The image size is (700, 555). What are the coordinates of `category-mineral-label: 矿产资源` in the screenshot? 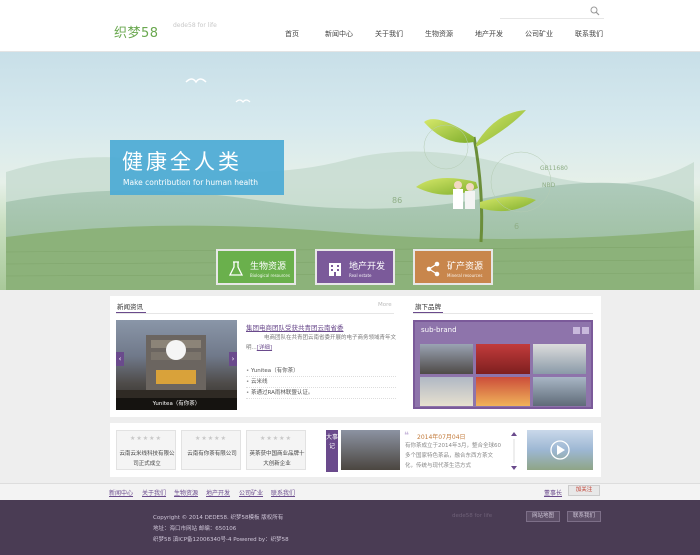 It's located at (465, 267).